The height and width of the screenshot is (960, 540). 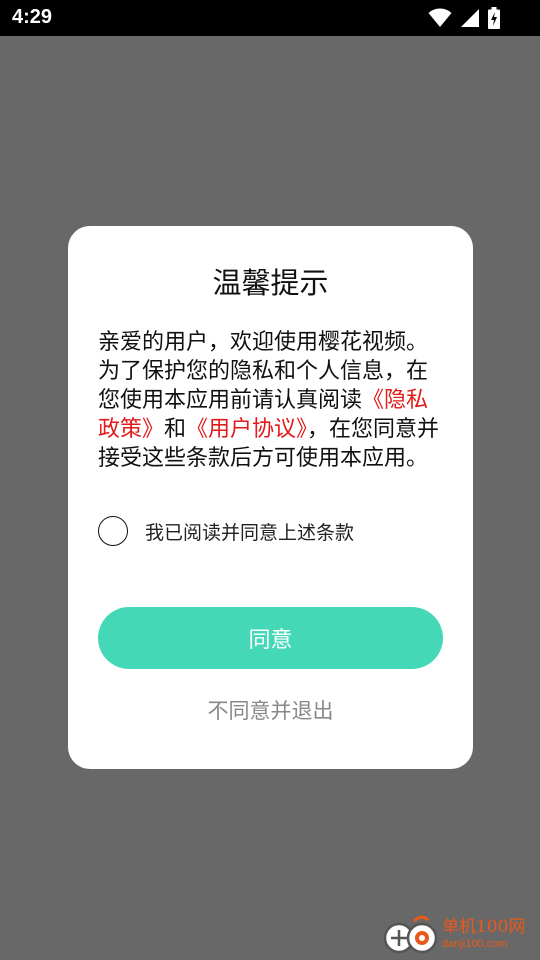 What do you see at coordinates (175, 429) in the screenshot?
I see `message-text-2: 和` at bounding box center [175, 429].